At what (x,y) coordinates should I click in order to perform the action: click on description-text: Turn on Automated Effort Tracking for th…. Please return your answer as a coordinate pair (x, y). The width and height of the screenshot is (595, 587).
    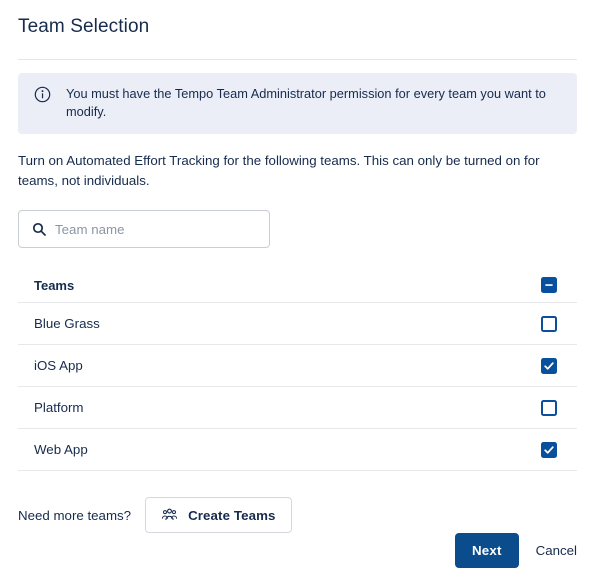
    Looking at the image, I should click on (279, 170).